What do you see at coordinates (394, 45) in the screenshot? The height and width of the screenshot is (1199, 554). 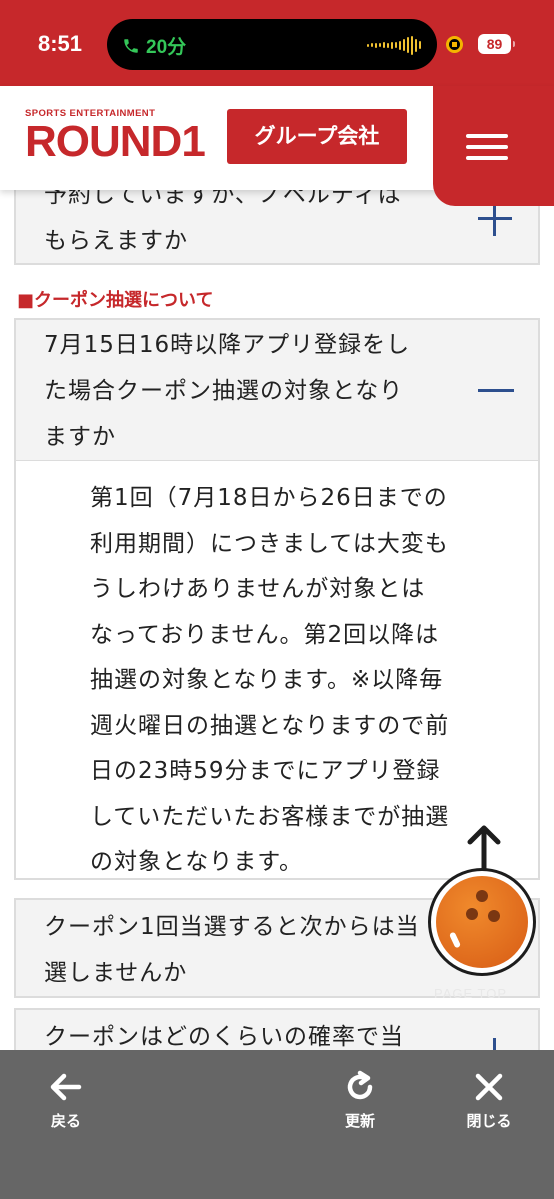 I see `audio-wave-icon` at bounding box center [394, 45].